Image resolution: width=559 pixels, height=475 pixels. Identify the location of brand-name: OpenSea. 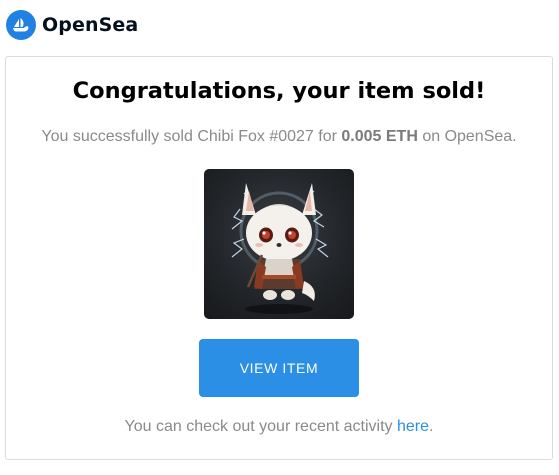
(90, 25).